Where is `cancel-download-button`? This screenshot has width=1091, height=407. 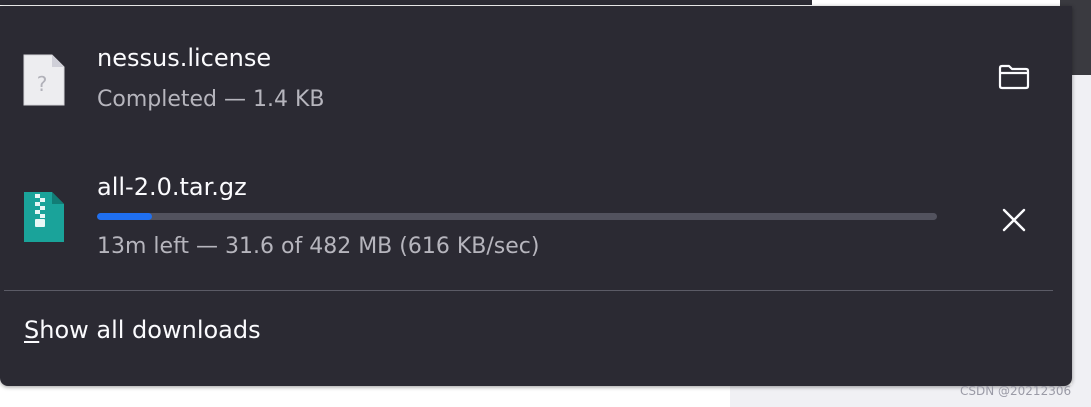
cancel-download-button is located at coordinates (1014, 222).